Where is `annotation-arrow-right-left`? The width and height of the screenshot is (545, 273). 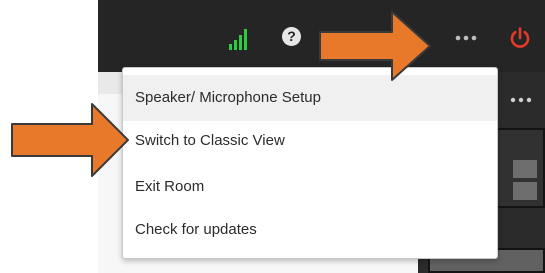 annotation-arrow-right-left is located at coordinates (70, 140).